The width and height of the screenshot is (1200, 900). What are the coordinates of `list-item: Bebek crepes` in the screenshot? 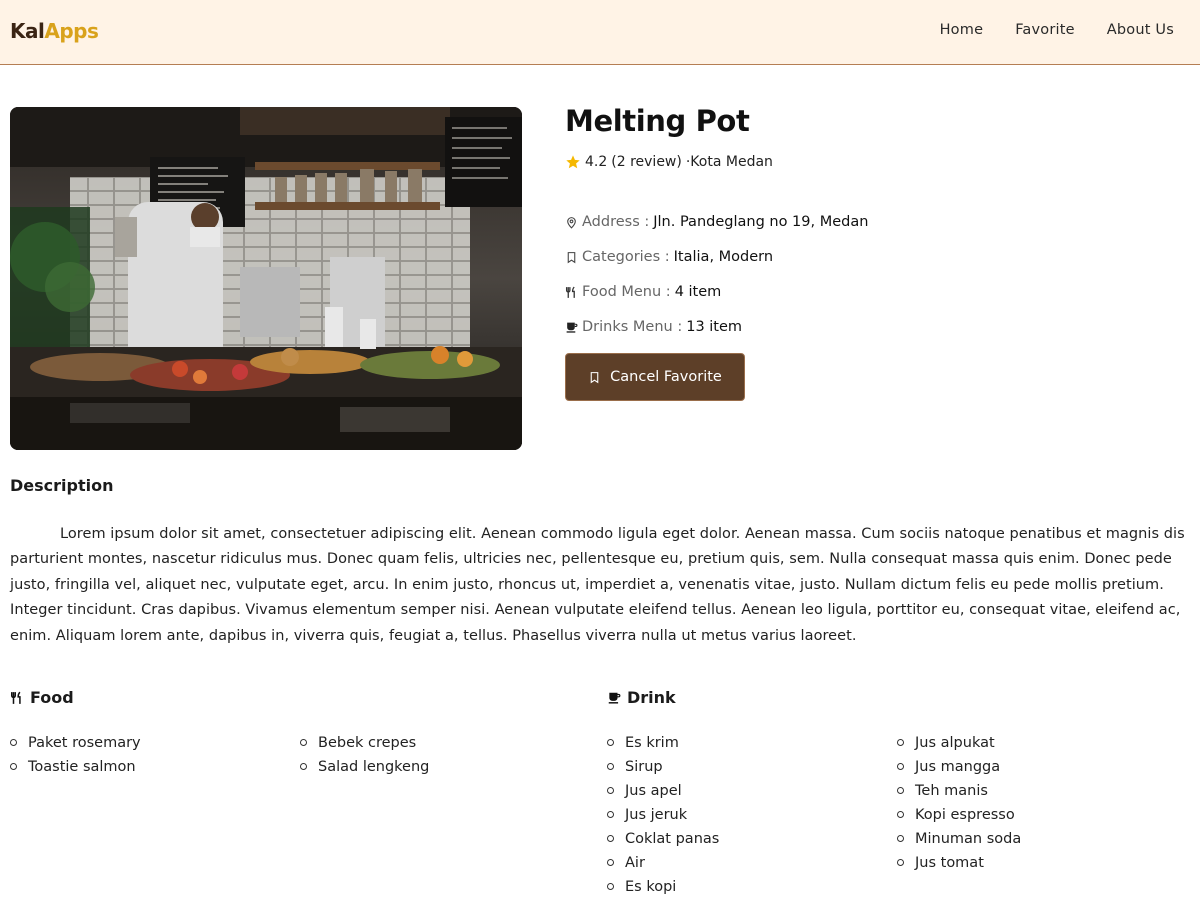 It's located at (364, 743).